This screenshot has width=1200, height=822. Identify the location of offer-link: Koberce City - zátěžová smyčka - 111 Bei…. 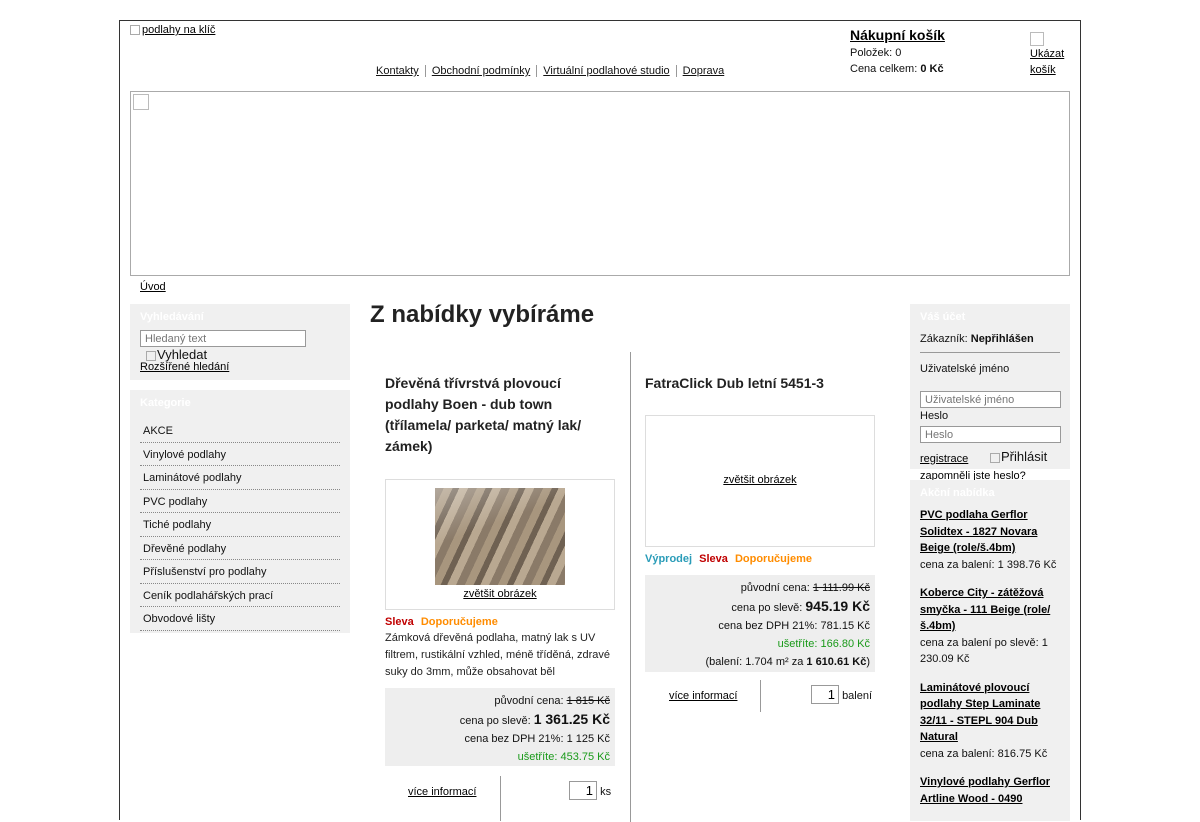
(985, 609).